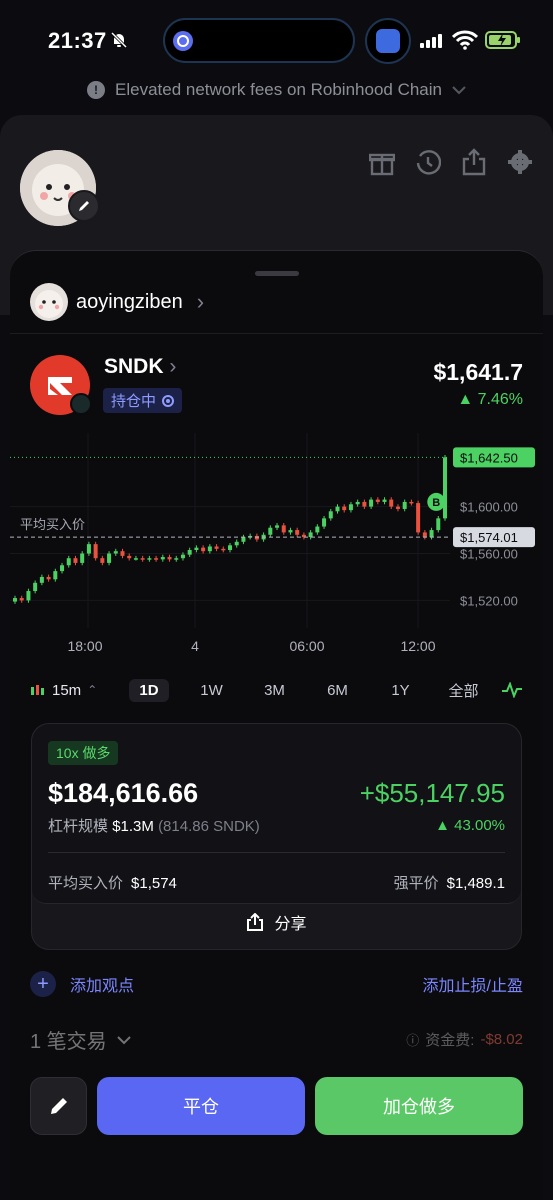 The height and width of the screenshot is (1200, 553). What do you see at coordinates (417, 646) in the screenshot?
I see `x-tick-label: 12:00` at bounding box center [417, 646].